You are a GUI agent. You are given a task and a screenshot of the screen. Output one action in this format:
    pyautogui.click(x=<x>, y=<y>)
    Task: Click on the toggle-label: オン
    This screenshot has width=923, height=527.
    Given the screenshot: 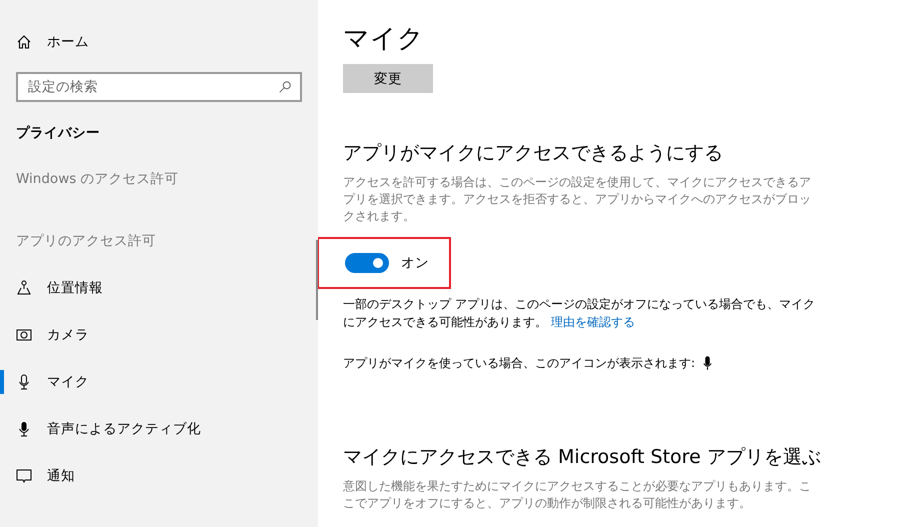 What is the action you would take?
    pyautogui.click(x=415, y=263)
    